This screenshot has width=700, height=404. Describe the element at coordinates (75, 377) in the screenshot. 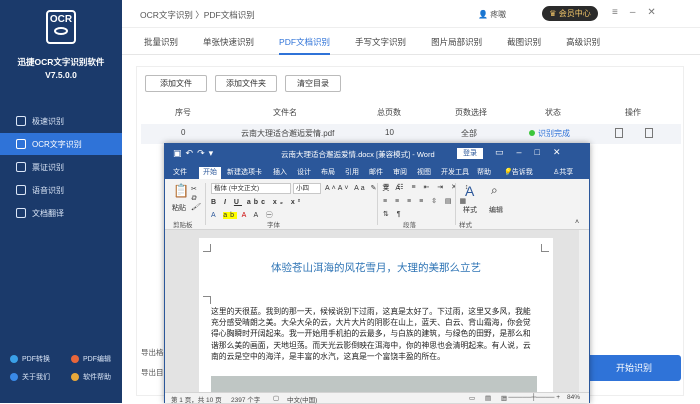

I see `help-icon` at that location.